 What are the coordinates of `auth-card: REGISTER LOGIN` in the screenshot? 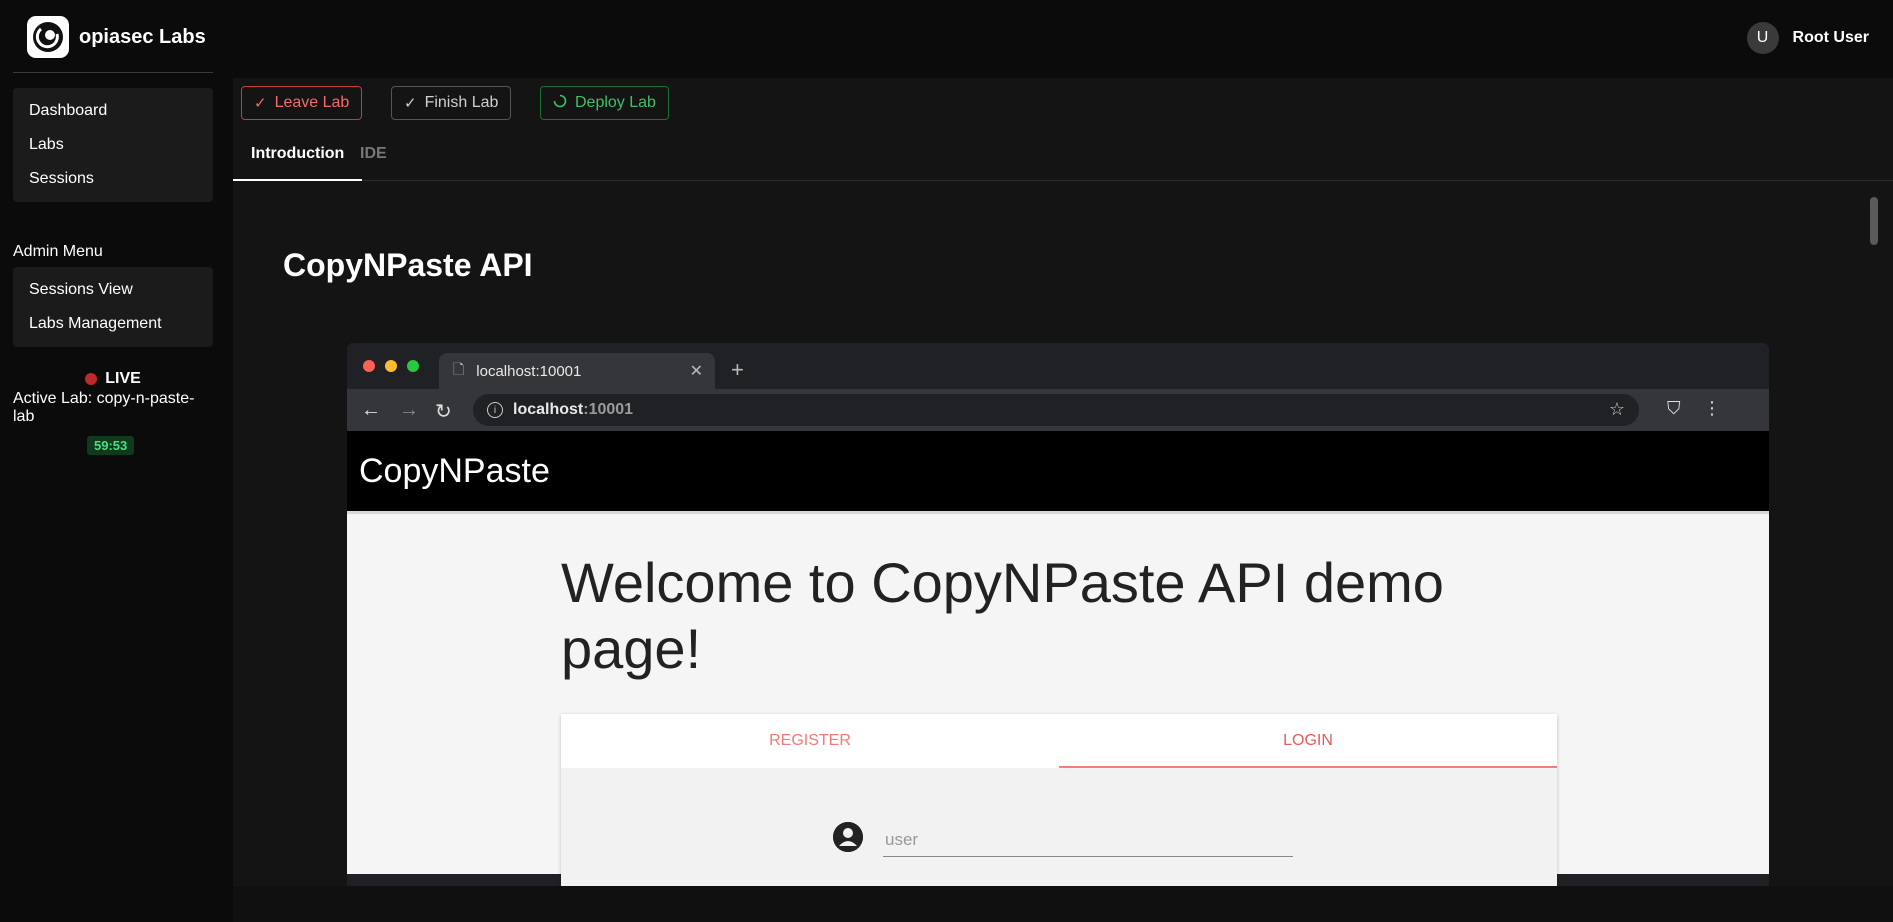 It's located at (1059, 800).